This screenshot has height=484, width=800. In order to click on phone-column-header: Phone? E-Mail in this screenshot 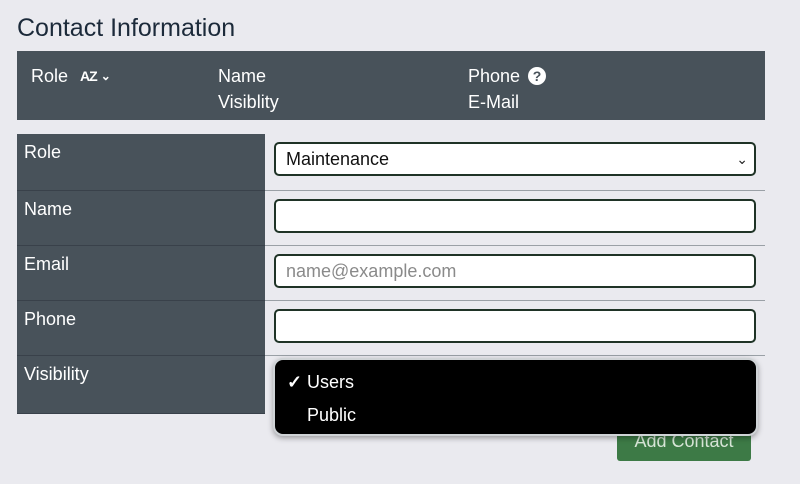, I will do `click(507, 89)`.